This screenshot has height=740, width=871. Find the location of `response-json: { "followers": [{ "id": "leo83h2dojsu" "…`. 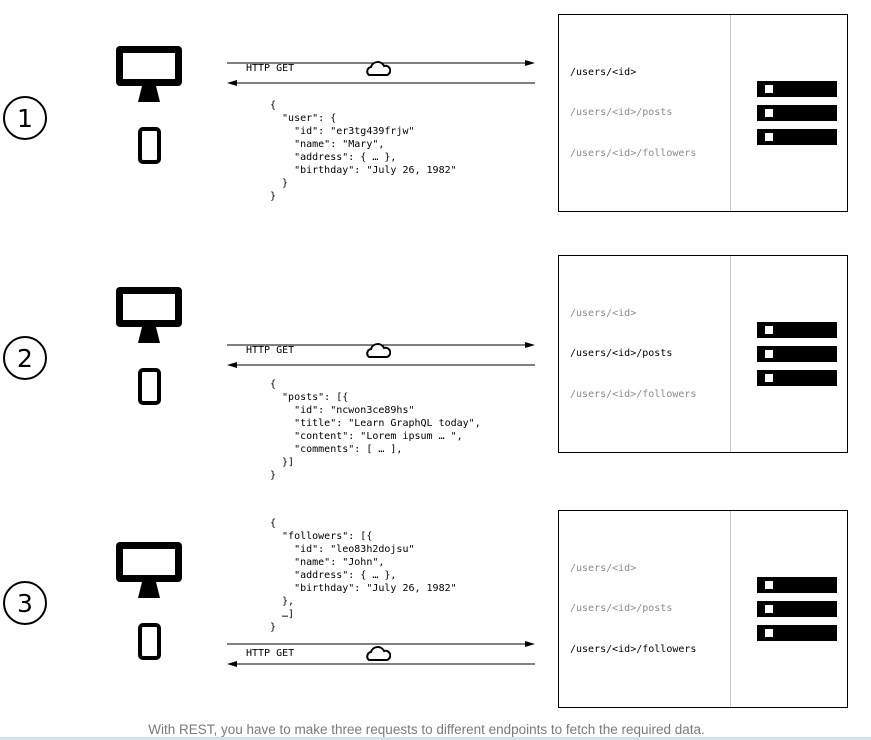

response-json: { "followers": [{ "id": "leo83h2dojsu" "… is located at coordinates (363, 575).